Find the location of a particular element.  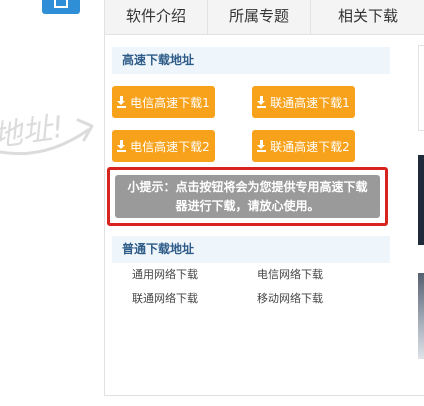

unicom-high-speed-download-1-button: 联通高速下载1 is located at coordinates (303, 102).